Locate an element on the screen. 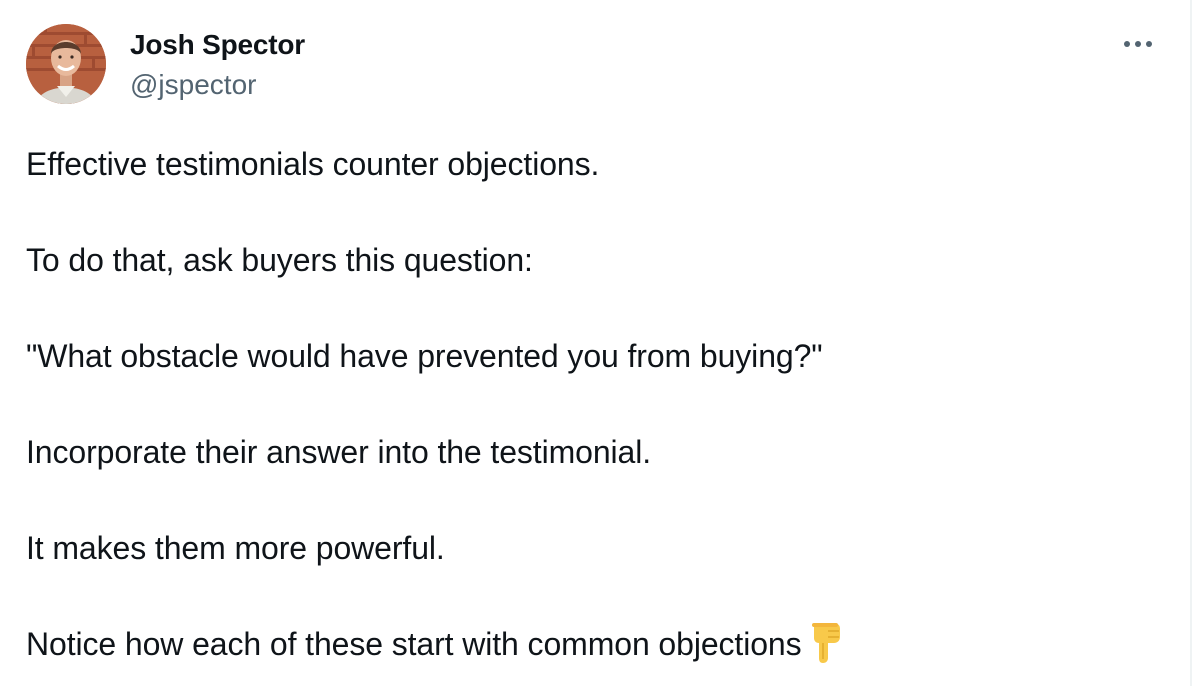 The width and height of the screenshot is (1192, 686). avatar is located at coordinates (66, 64).